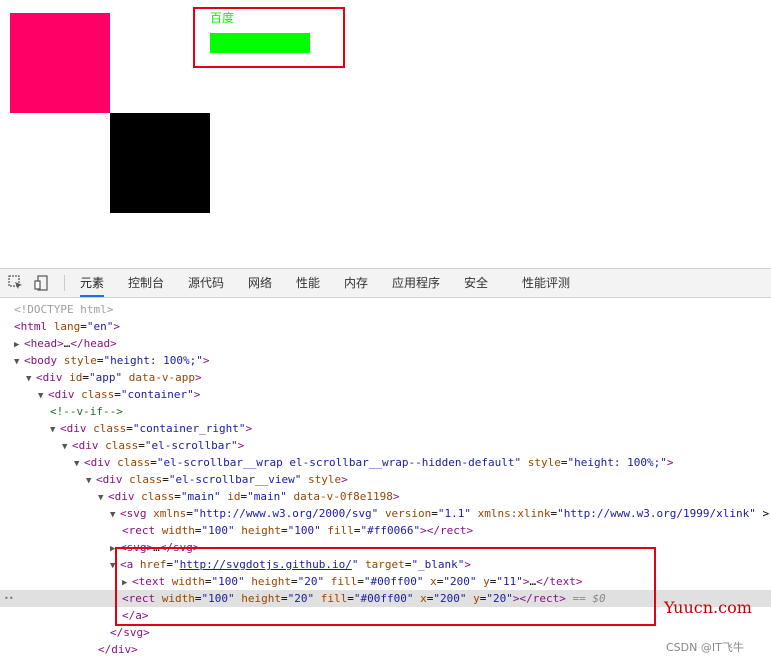 This screenshot has width=771, height=664. What do you see at coordinates (269, 37) in the screenshot?
I see `highlight-box-preview` at bounding box center [269, 37].